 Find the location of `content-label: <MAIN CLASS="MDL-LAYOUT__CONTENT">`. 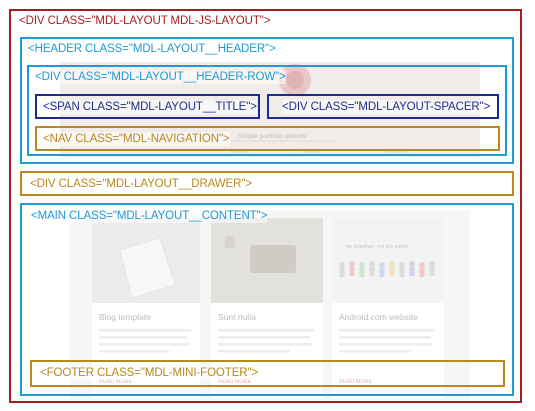

content-label: <MAIN CLASS="MDL-LAYOUT__CONTENT"> is located at coordinates (149, 216).